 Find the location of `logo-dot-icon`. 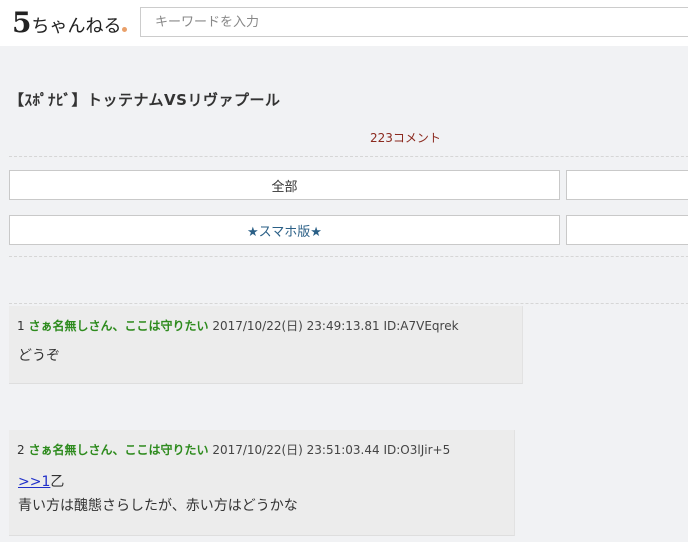

logo-dot-icon is located at coordinates (125, 29).